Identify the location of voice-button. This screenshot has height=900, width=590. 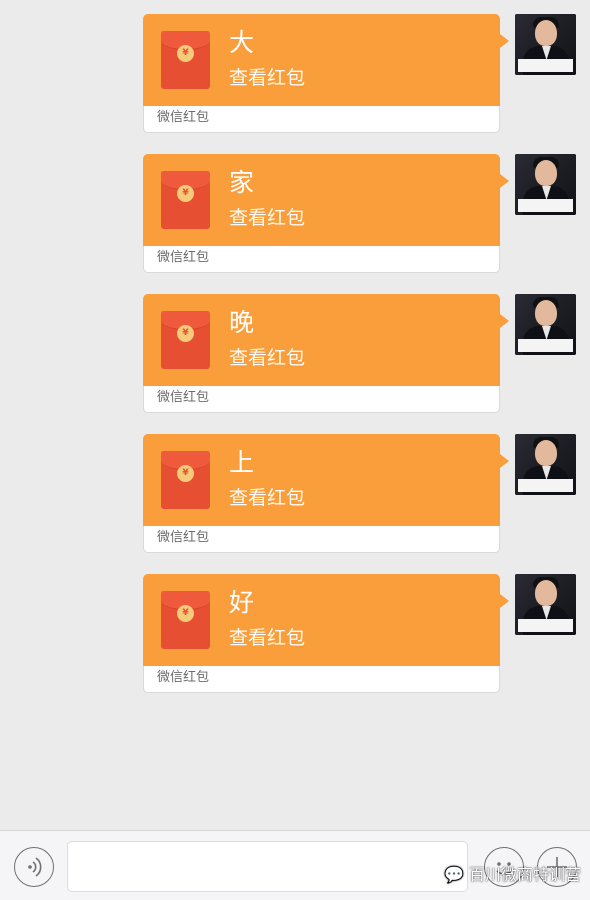
(34, 867).